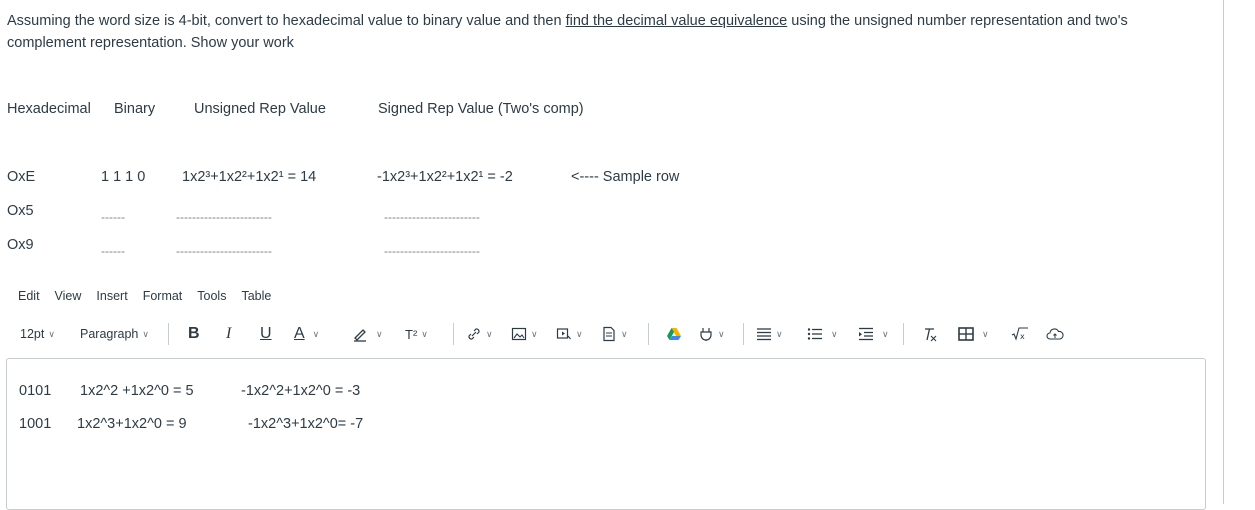 The image size is (1255, 510). I want to click on sample-hex: OxE, so click(21, 177).